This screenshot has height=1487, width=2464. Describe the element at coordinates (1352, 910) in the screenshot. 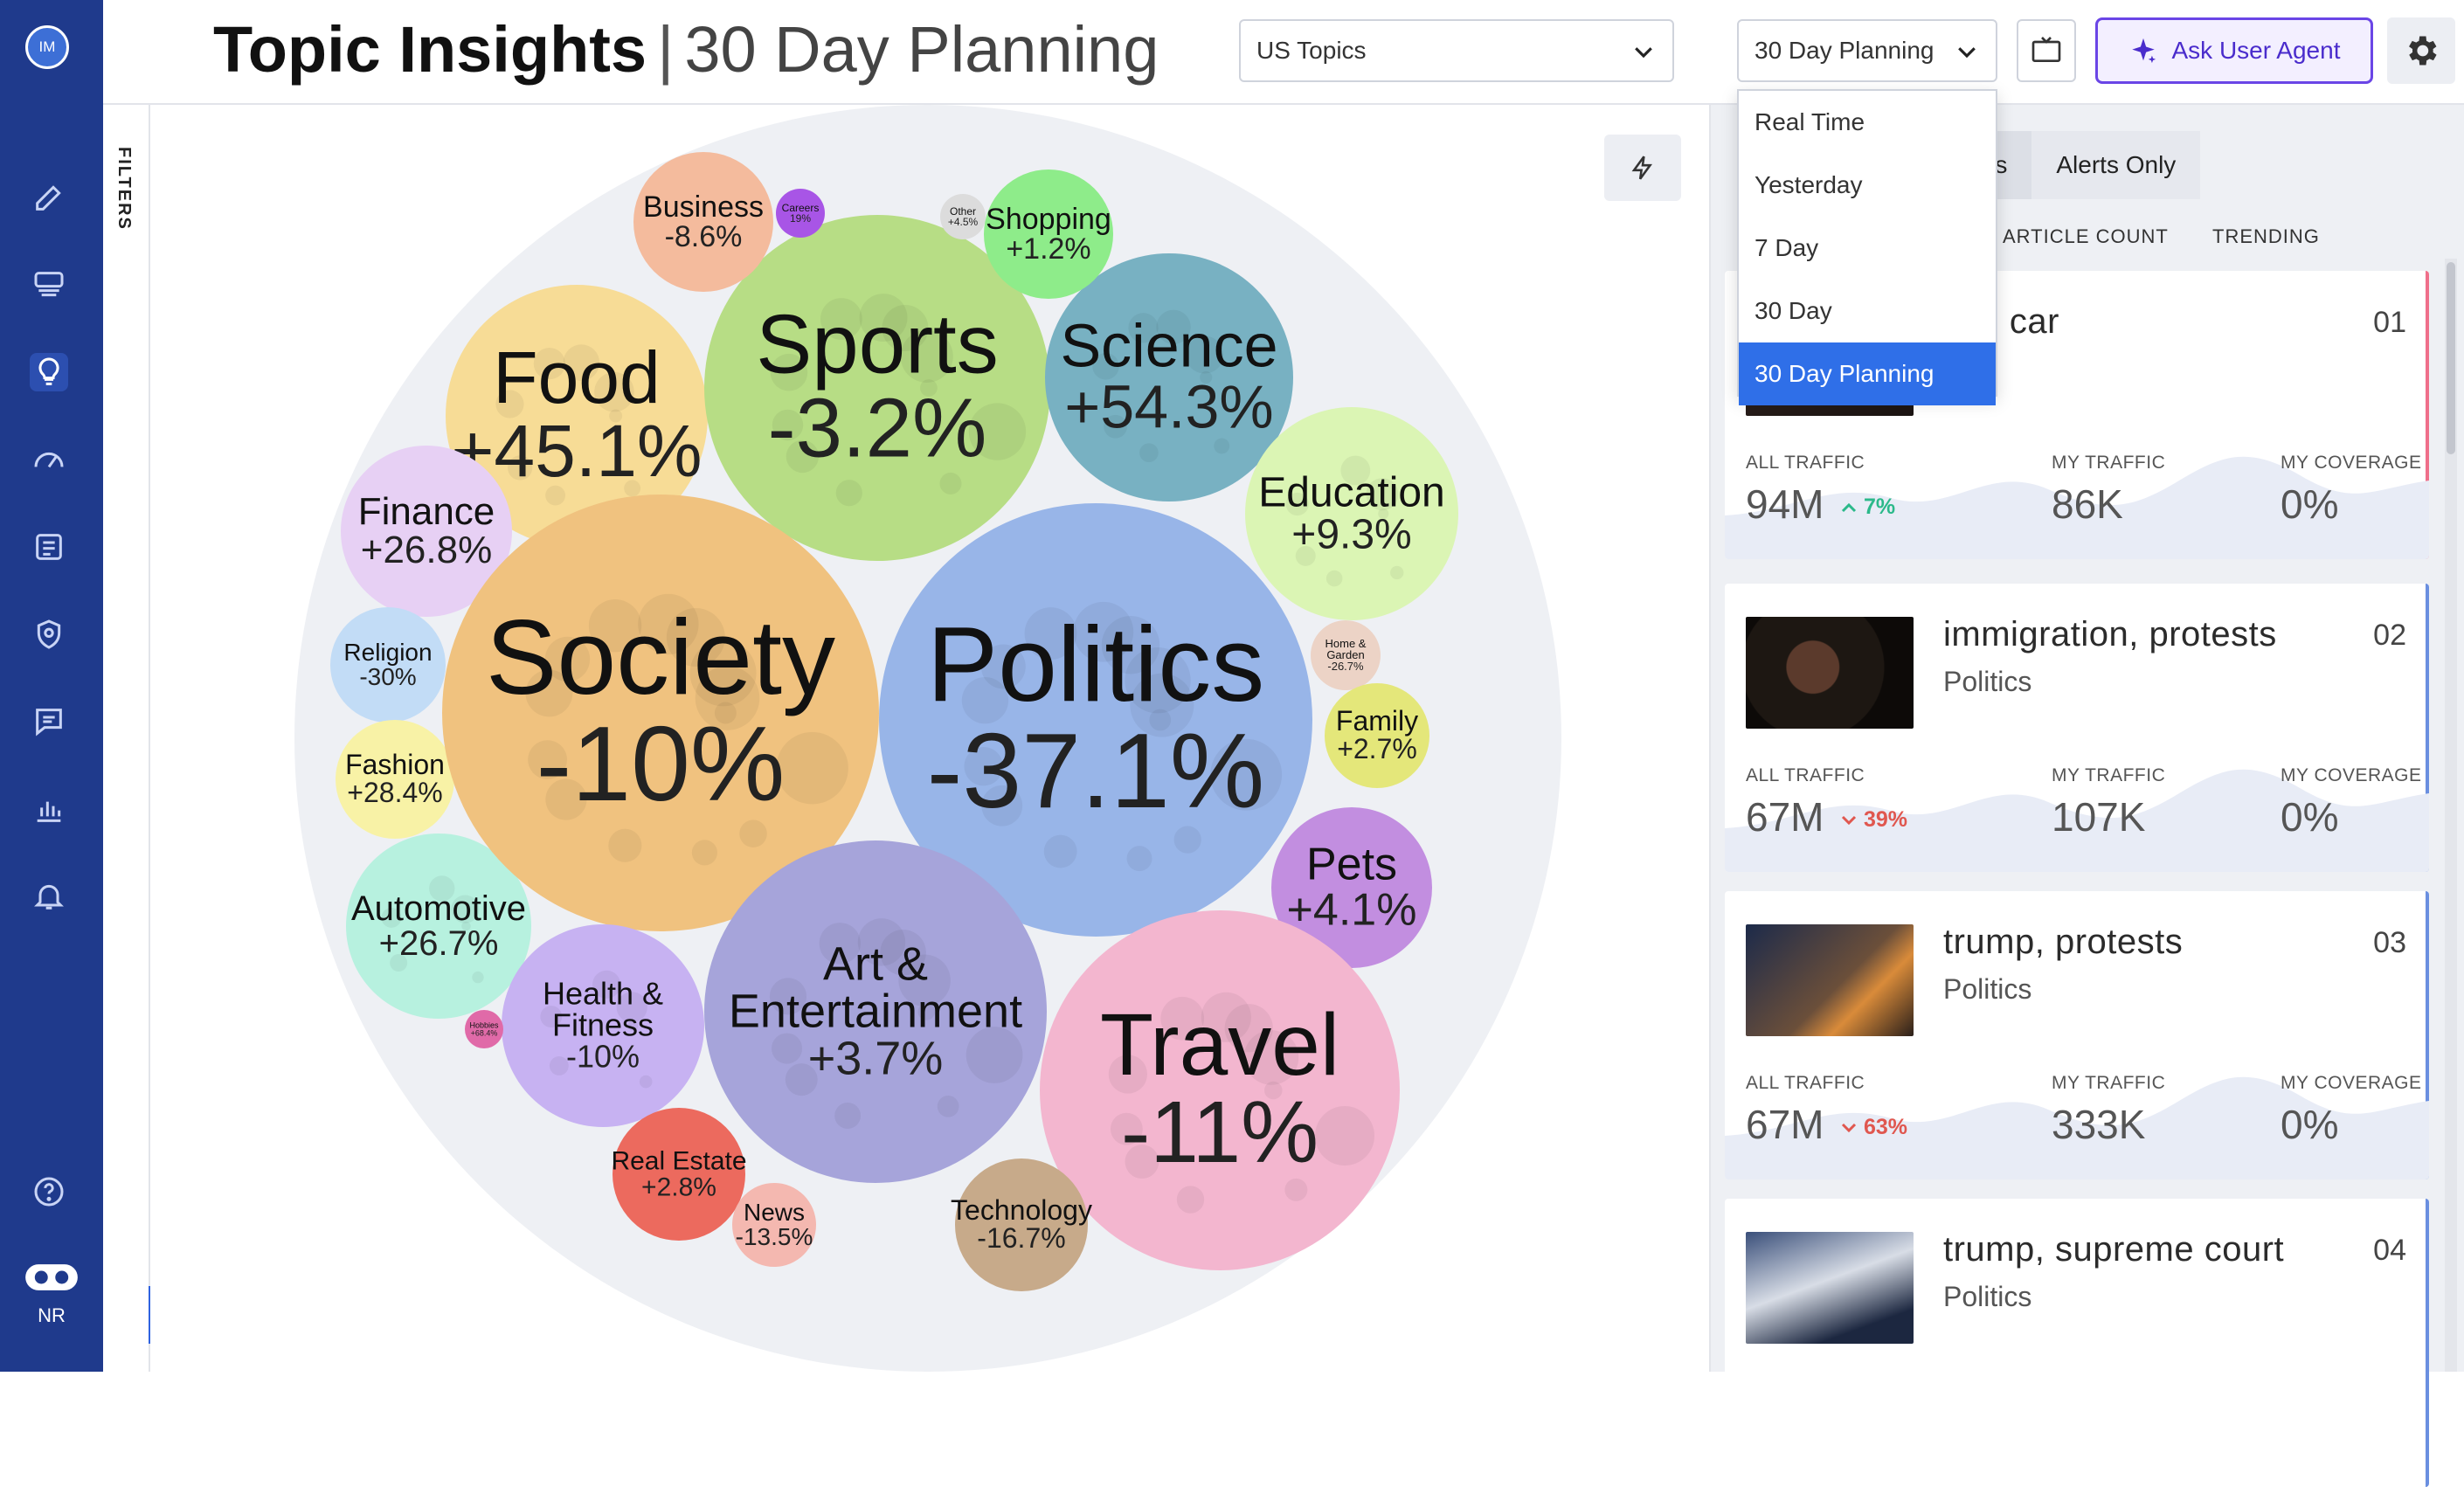

I see `bubble-change: +4.1%` at that location.